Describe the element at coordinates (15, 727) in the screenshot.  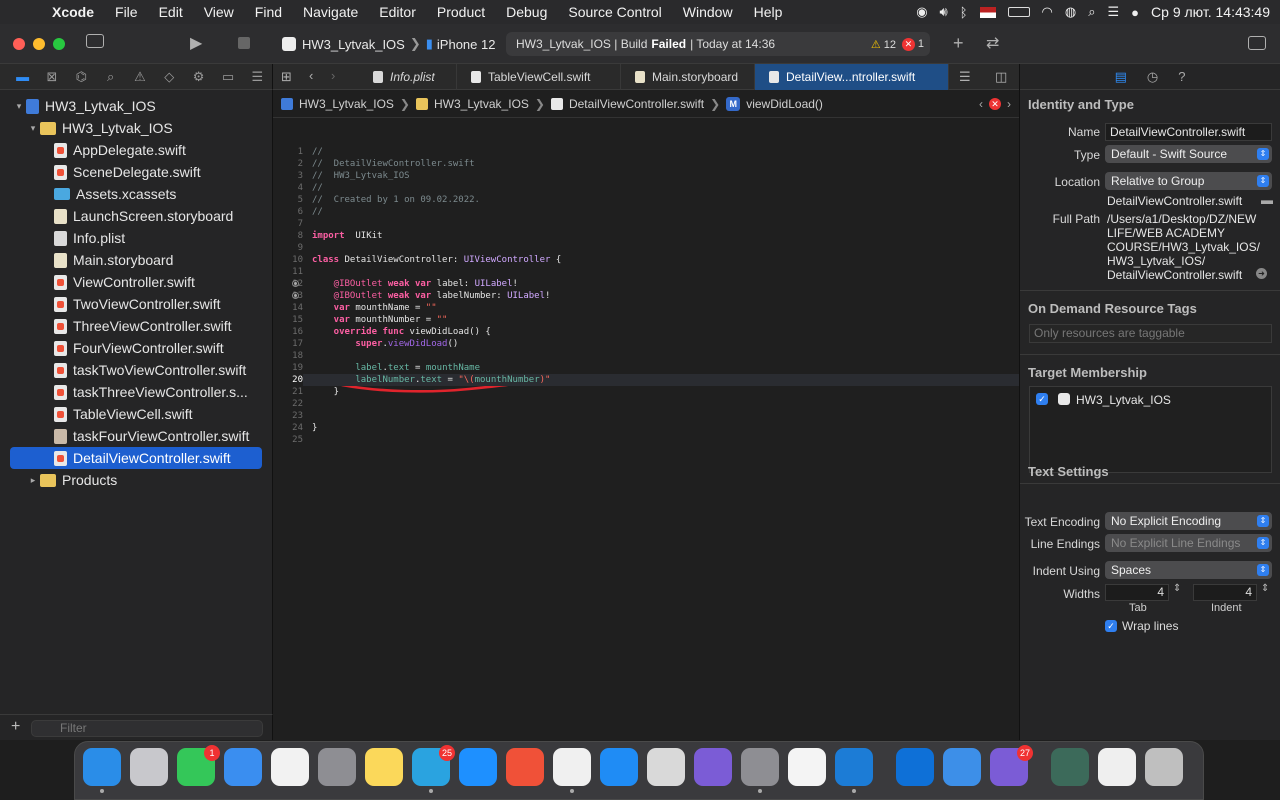
I see `add-file-icon: +` at that location.